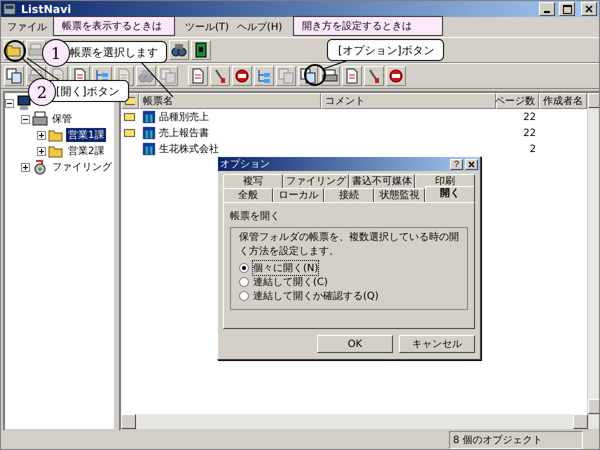  What do you see at coordinates (437, 344) in the screenshot?
I see `dialog-button: キャンセル` at bounding box center [437, 344].